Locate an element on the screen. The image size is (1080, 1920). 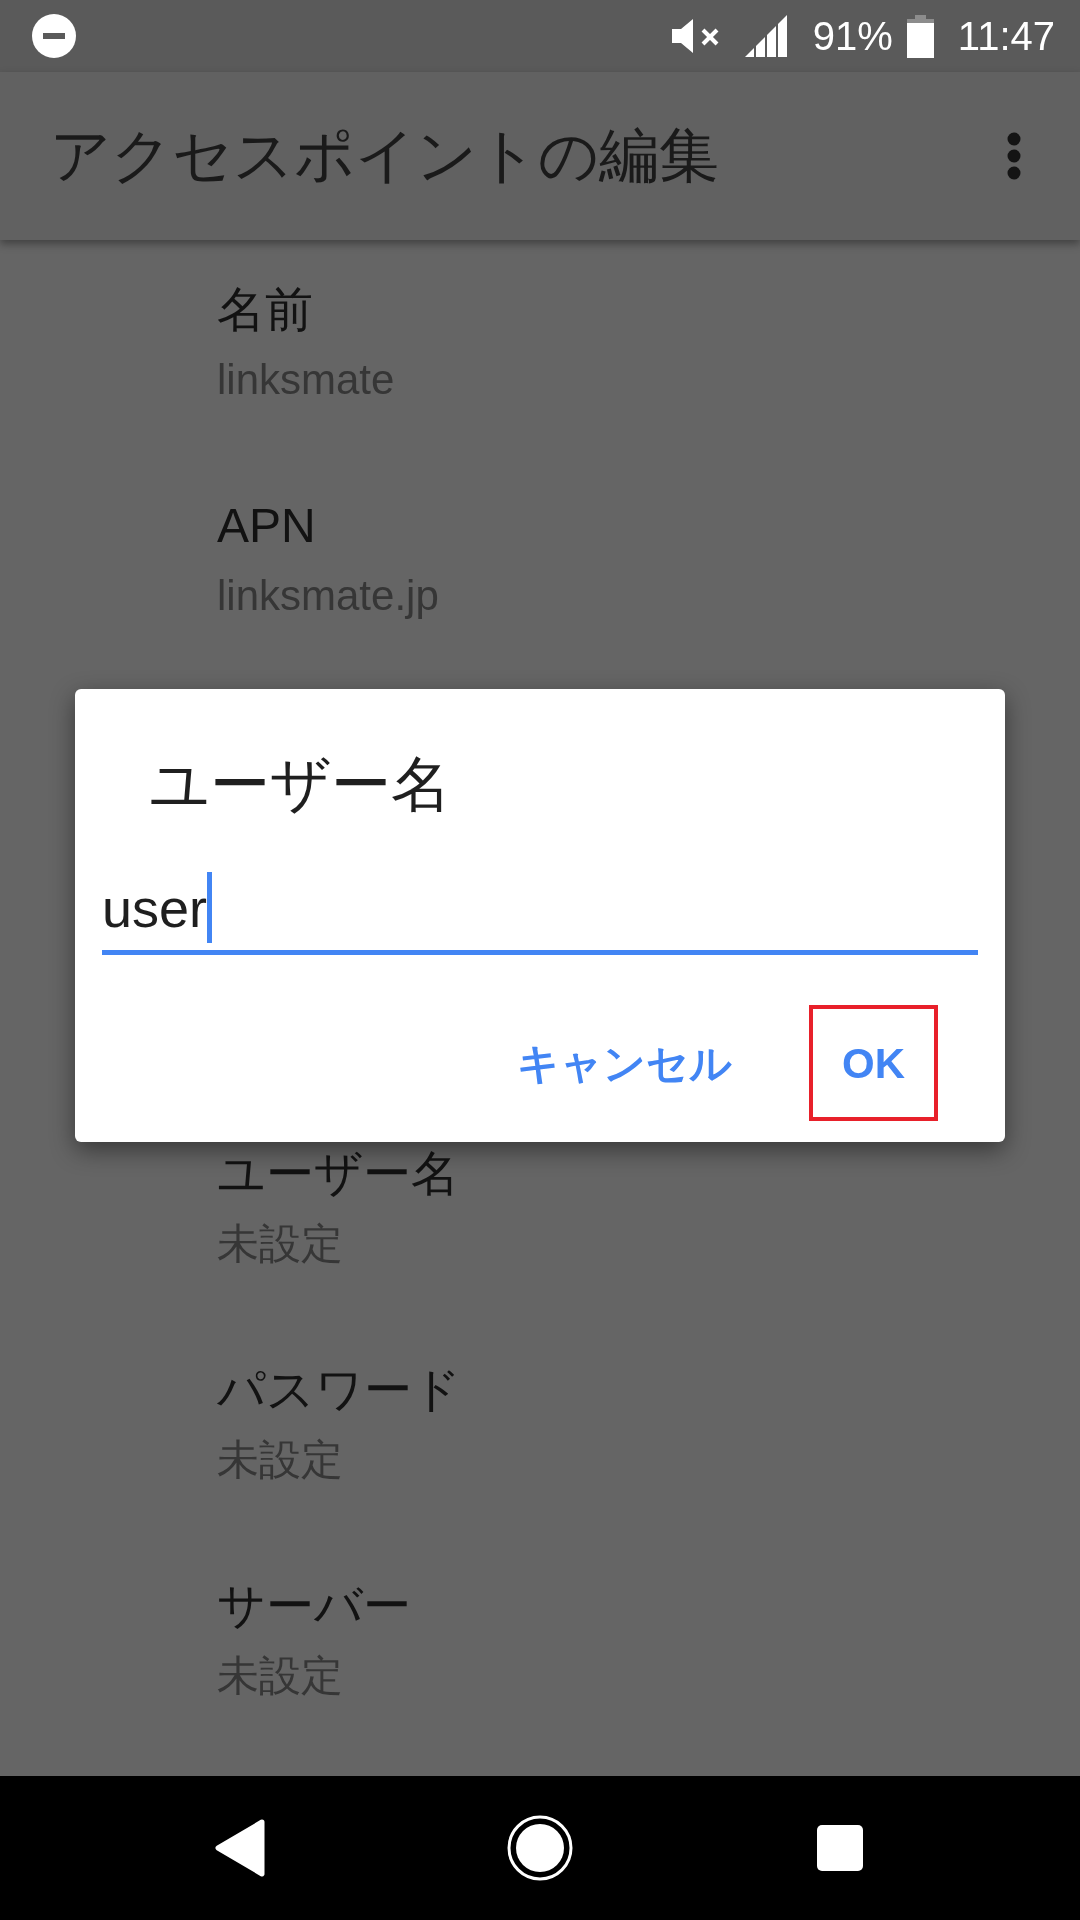
dialog-button: OK is located at coordinates (873, 1063).